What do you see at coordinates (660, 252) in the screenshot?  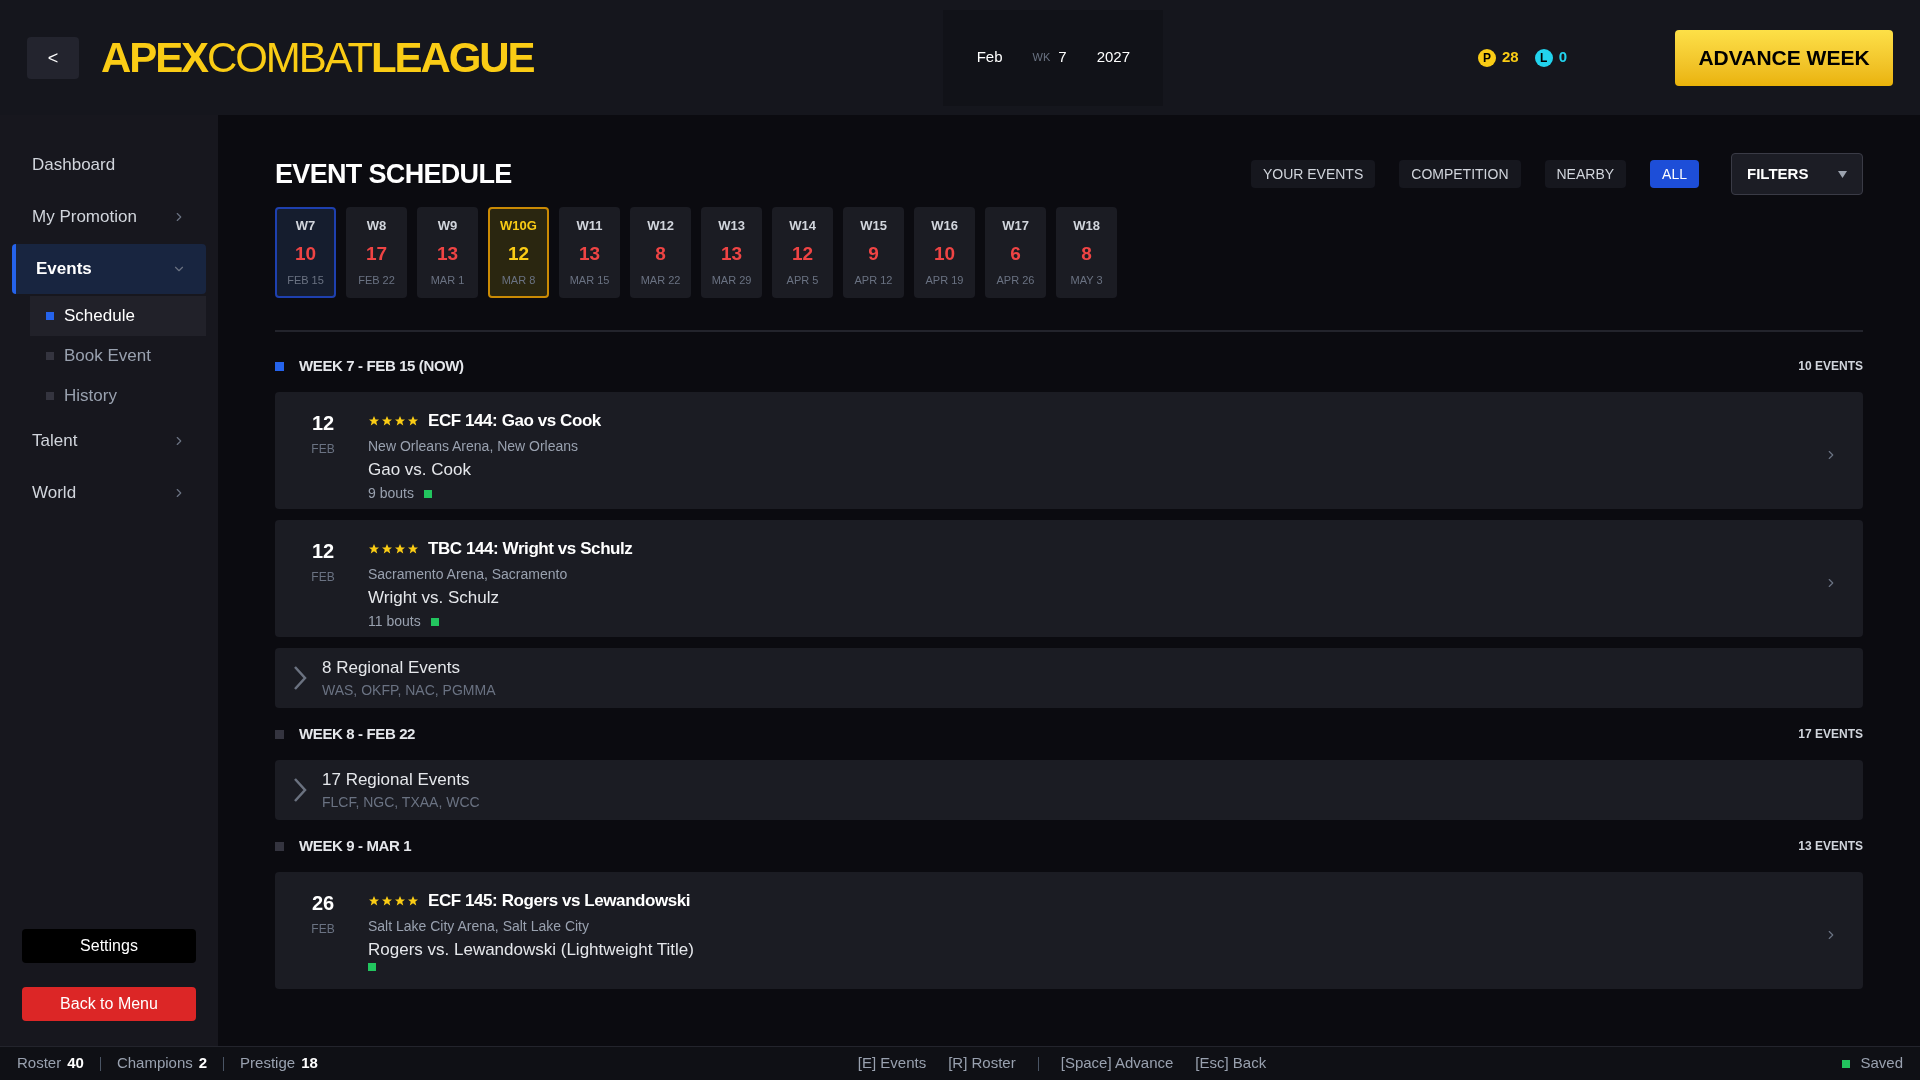 I see `week-tile: W12 8 MAR 22` at bounding box center [660, 252].